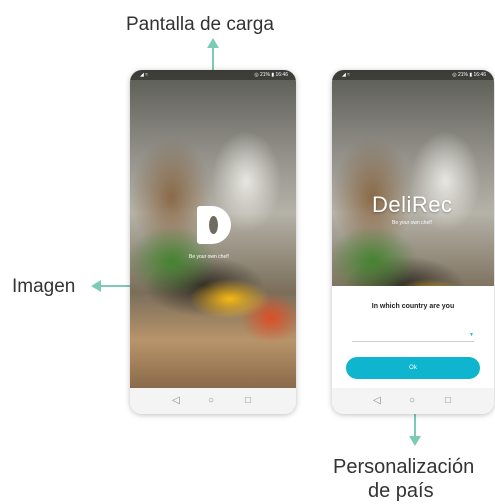 The image size is (495, 504). I want to click on country-select, so click(413, 341).